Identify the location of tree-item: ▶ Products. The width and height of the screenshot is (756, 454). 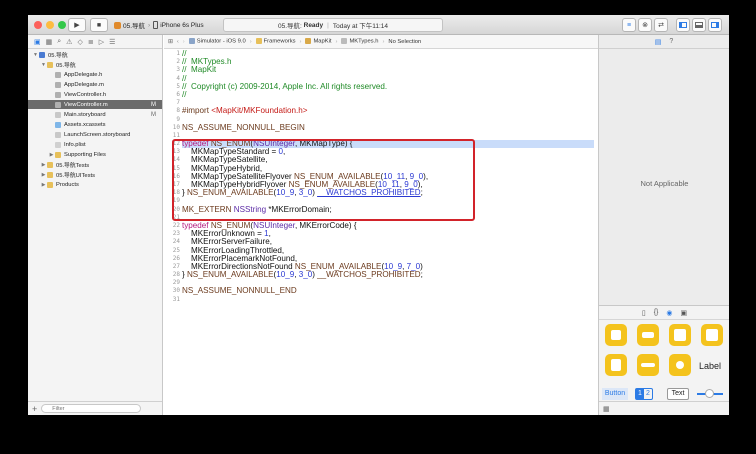
(95, 184).